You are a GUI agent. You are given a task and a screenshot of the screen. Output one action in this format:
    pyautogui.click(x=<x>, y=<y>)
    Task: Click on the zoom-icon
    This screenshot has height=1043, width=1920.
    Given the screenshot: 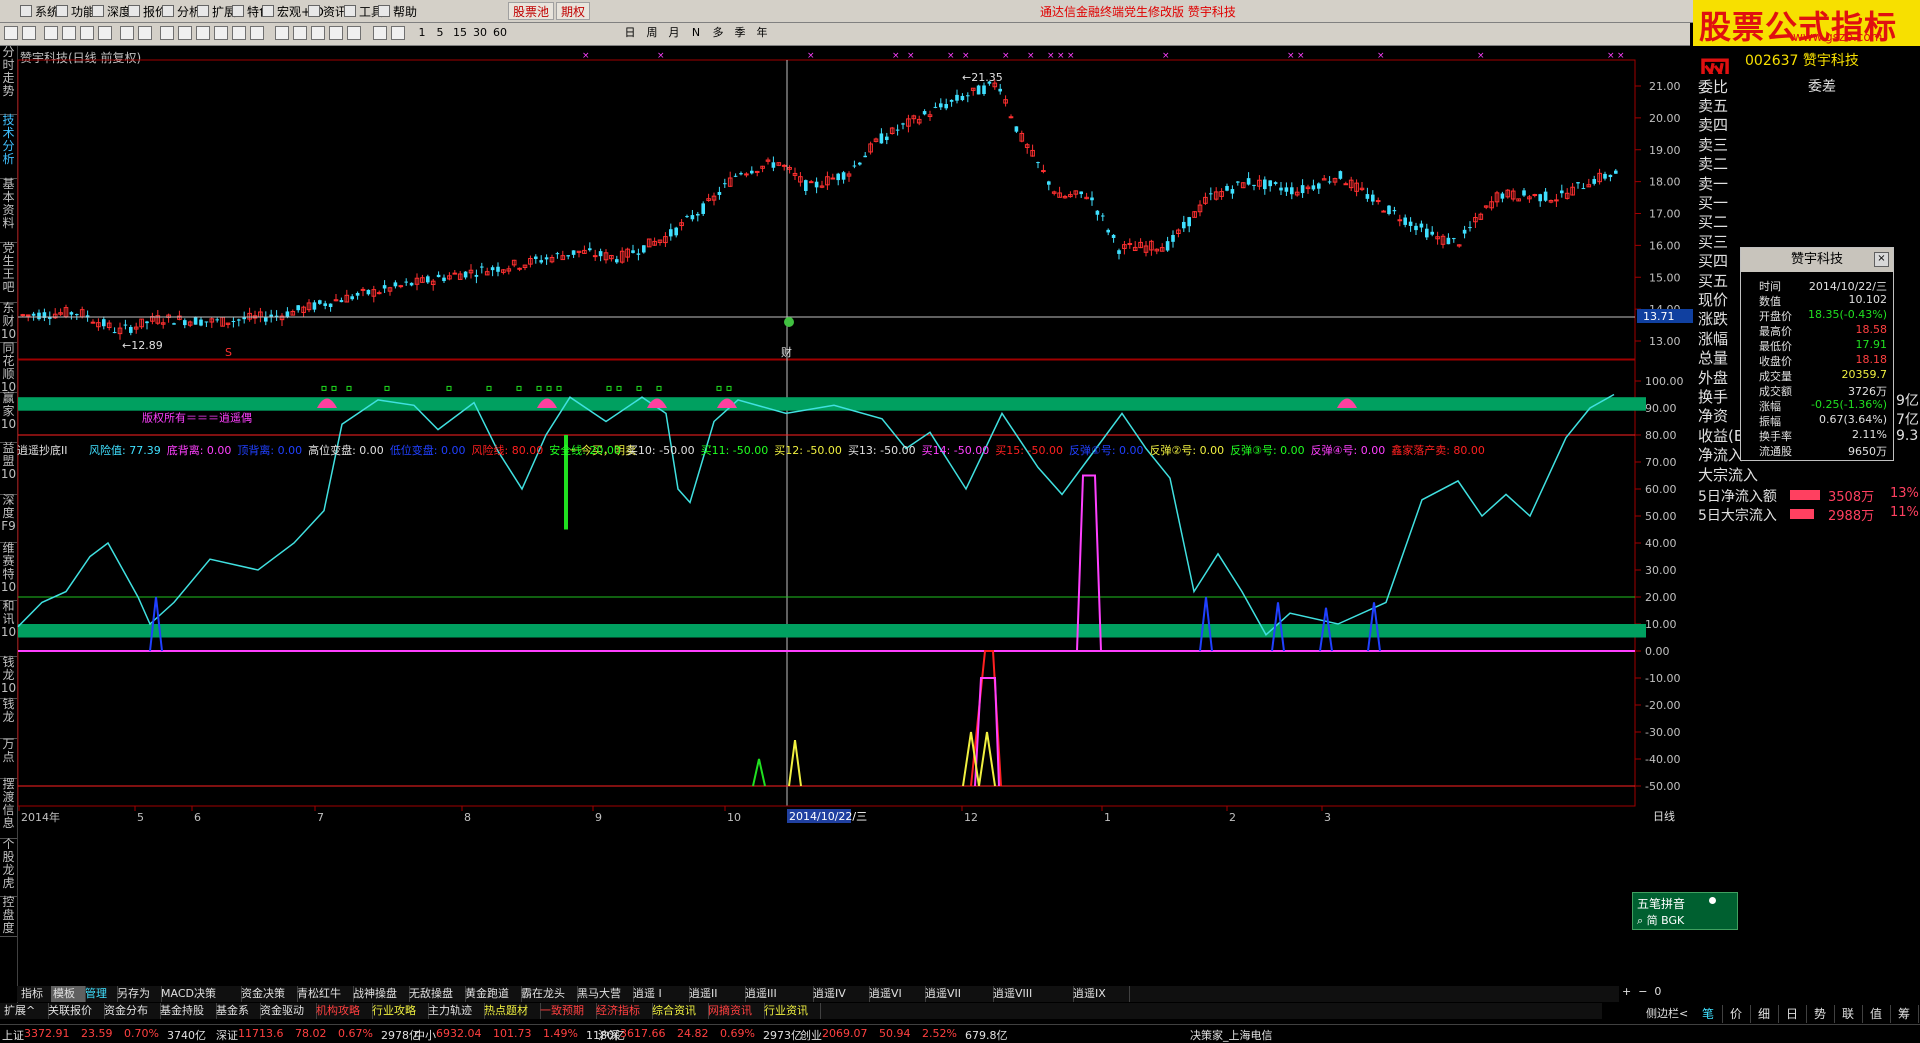 What is the action you would take?
    pyautogui.click(x=354, y=33)
    